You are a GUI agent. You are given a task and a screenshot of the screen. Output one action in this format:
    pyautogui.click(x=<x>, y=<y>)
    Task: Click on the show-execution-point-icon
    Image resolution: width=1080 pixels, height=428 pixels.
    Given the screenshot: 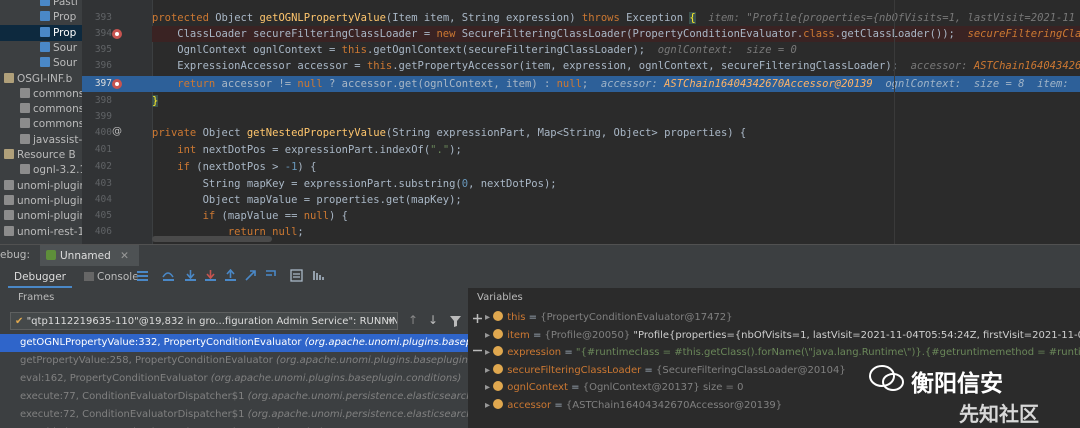 What is the action you would take?
    pyautogui.click(x=142, y=275)
    